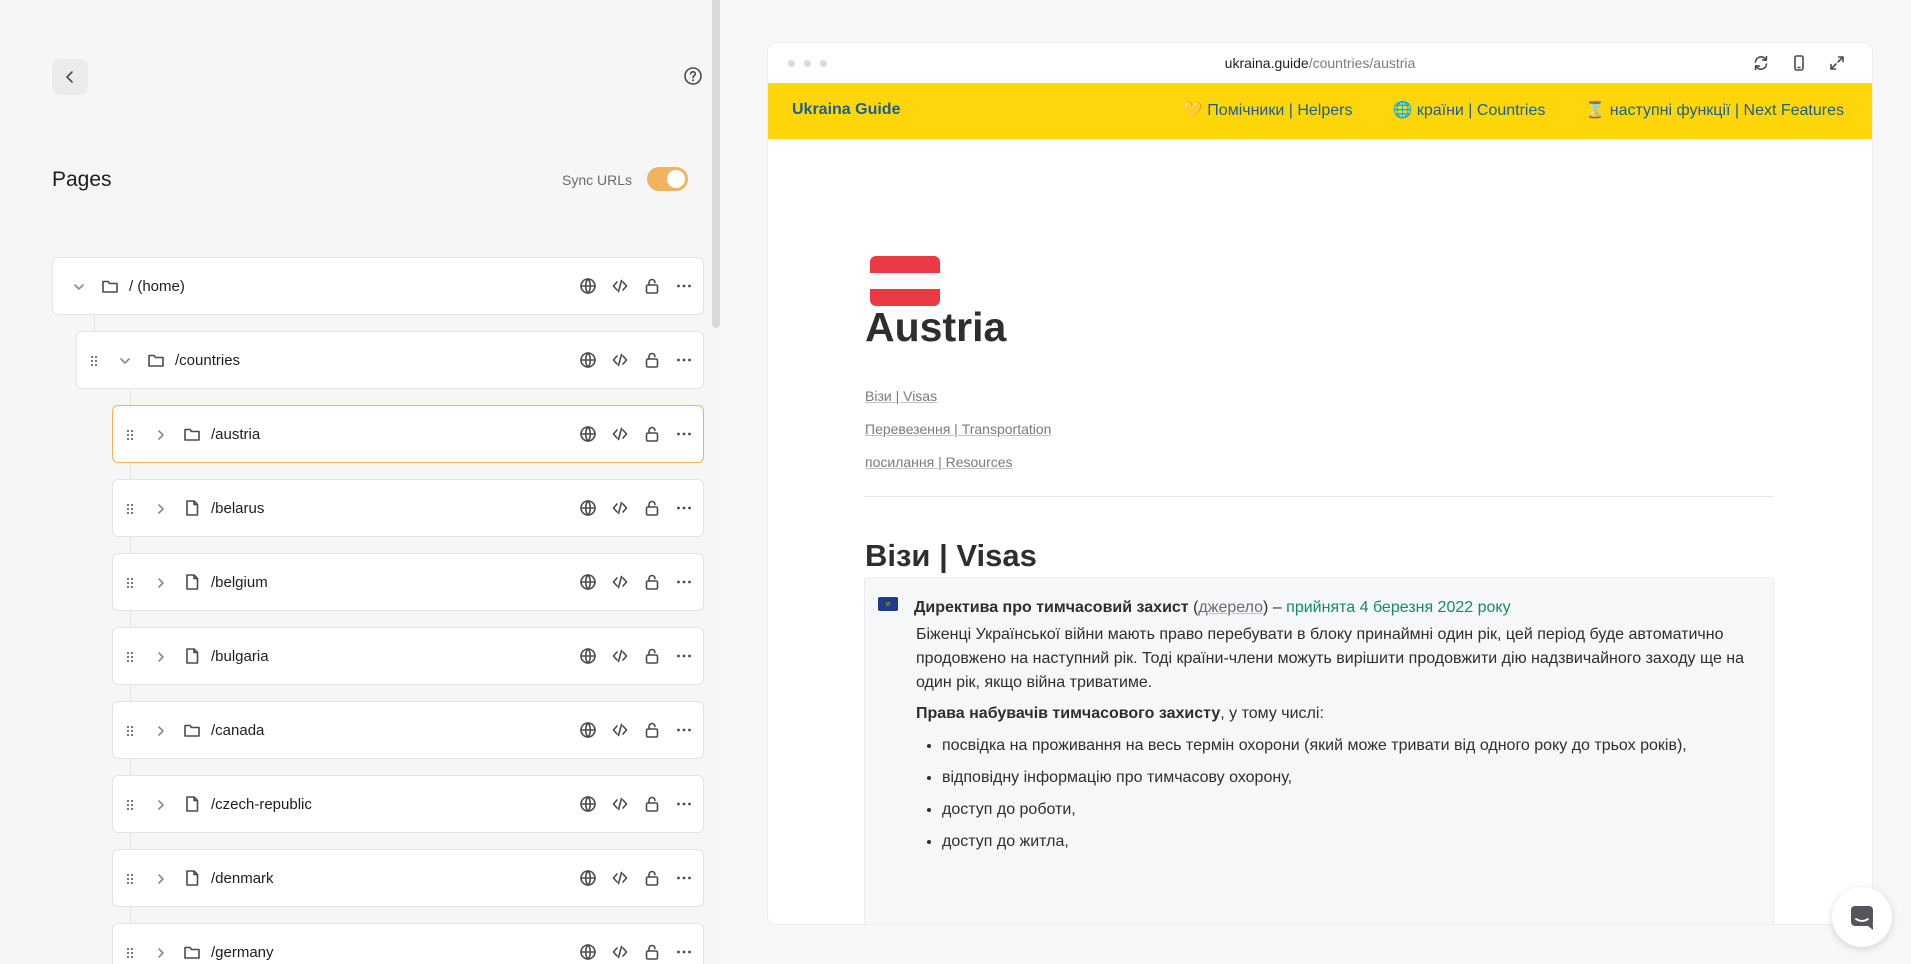 This screenshot has width=1911, height=964. What do you see at coordinates (1193, 607) in the screenshot?
I see `source-open: (` at bounding box center [1193, 607].